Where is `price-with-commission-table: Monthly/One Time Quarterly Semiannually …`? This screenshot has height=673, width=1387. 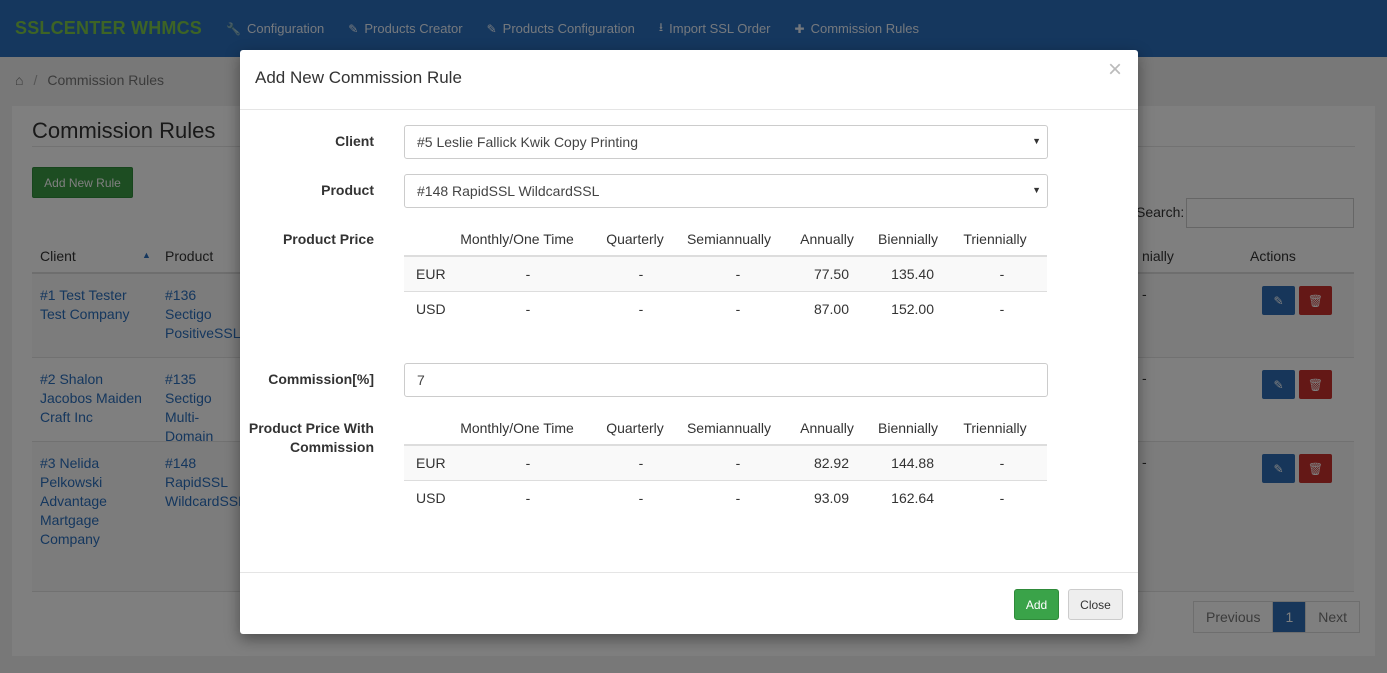
price-with-commission-table: Monthly/One Time Quarterly Semiannually … is located at coordinates (725, 463).